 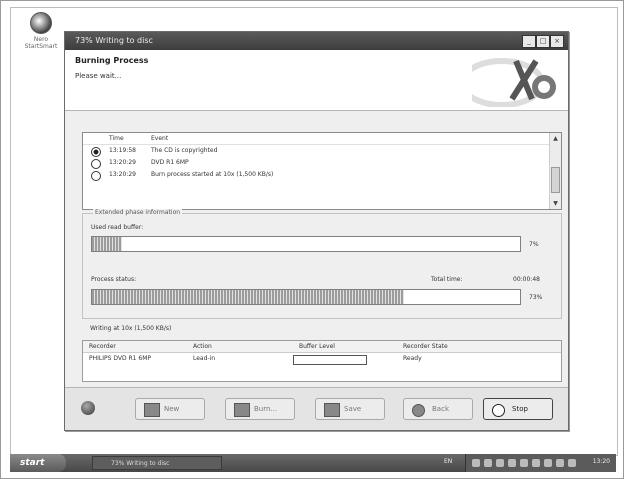 I want to click on window-title: 73% Writing to disc, so click(x=114, y=40).